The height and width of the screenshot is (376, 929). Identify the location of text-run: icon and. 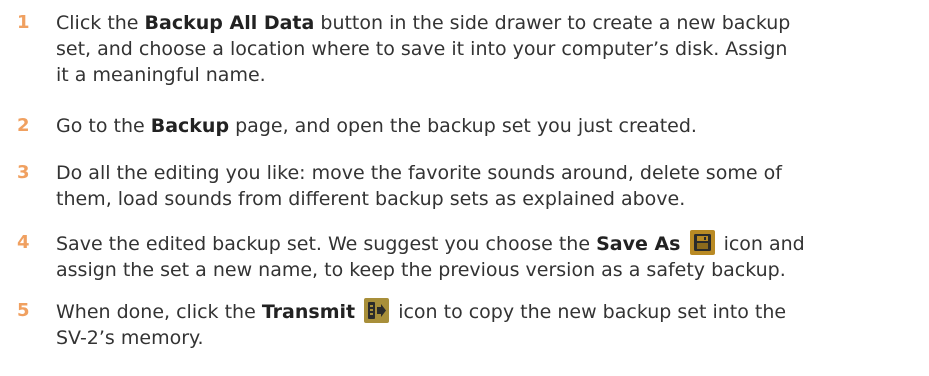
(761, 244).